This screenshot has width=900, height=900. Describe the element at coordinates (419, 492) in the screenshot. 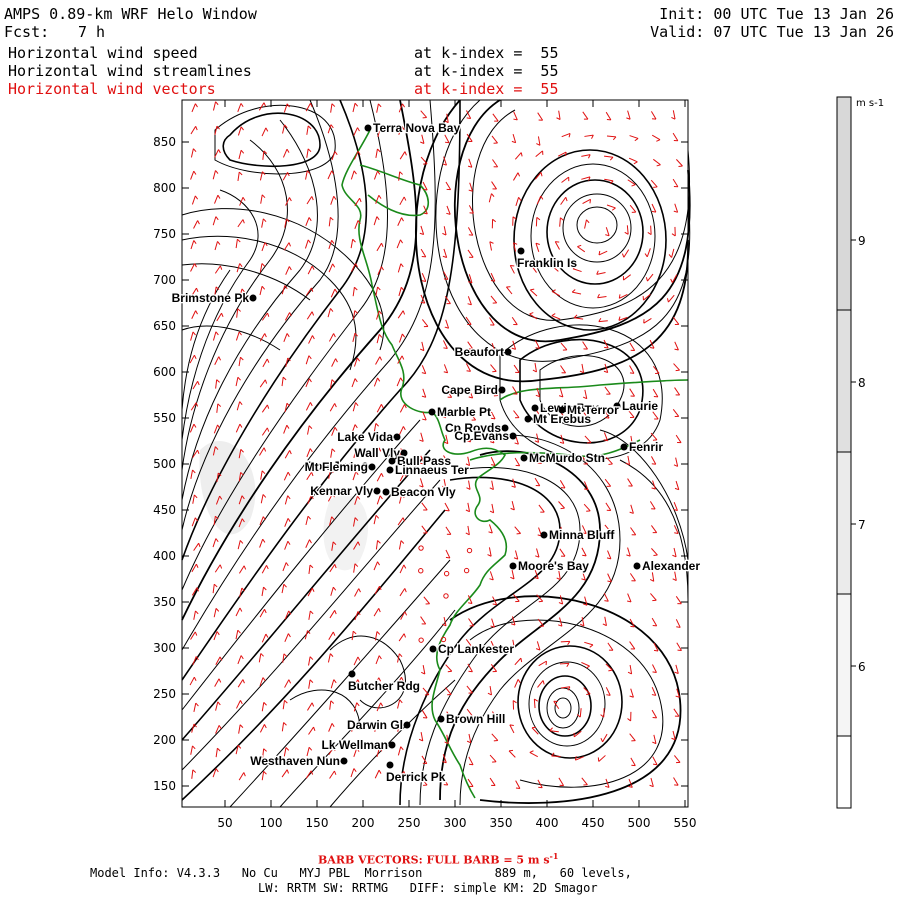

I see `station-marker: Beacon Vly` at that location.